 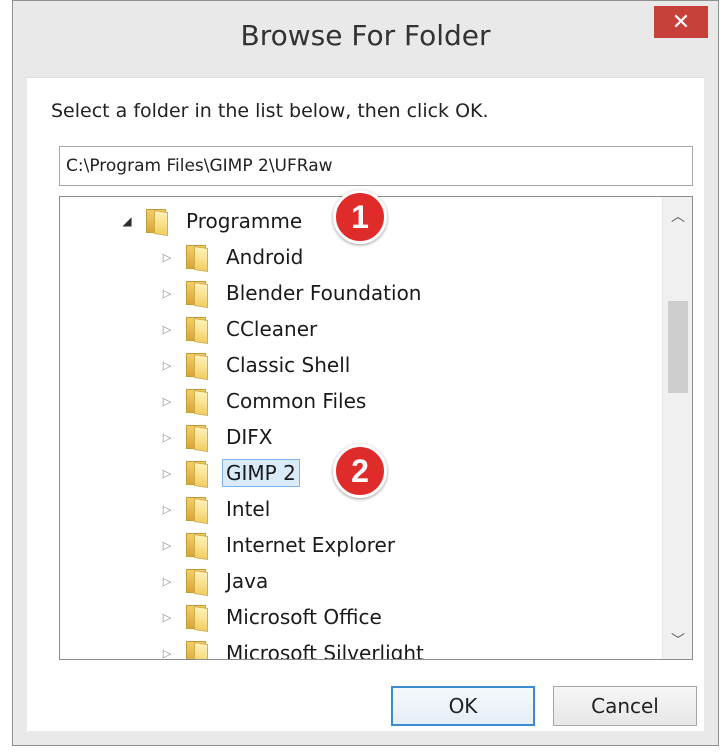 I want to click on tree-item-label: Classic Shell, so click(x=288, y=365).